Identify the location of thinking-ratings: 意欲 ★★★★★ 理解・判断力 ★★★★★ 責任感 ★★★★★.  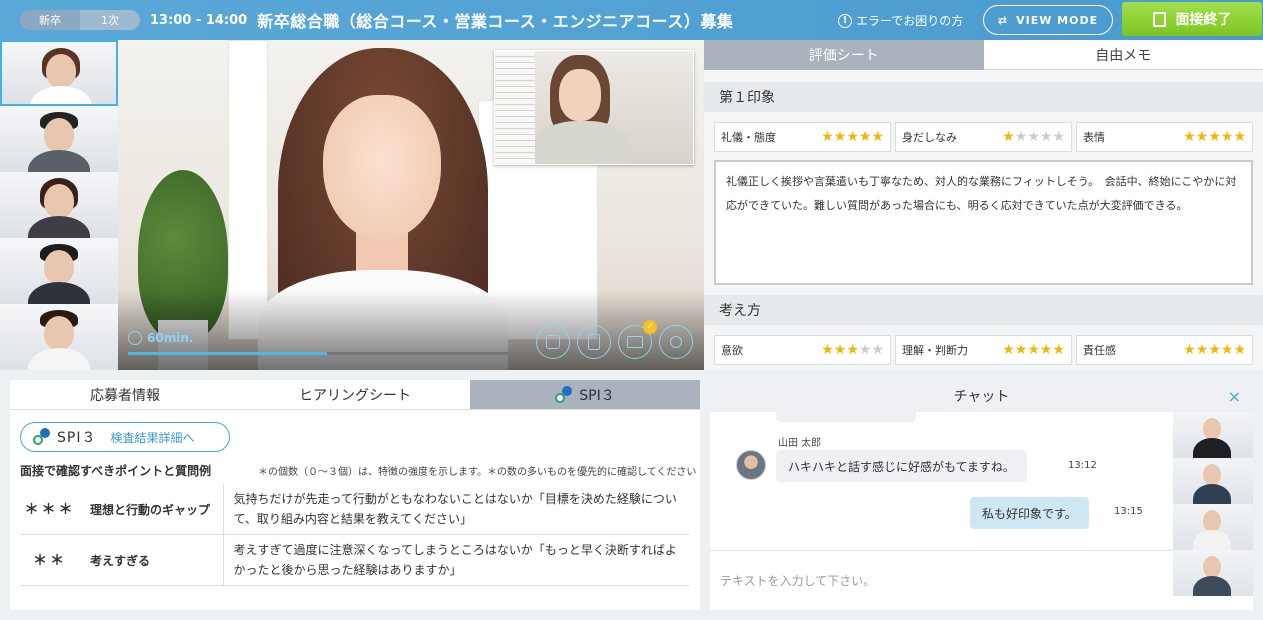
(983, 345).